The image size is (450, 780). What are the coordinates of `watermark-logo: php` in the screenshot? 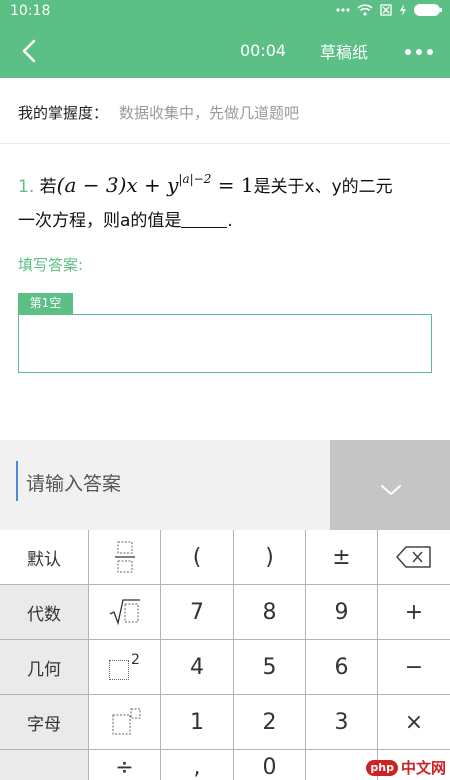 It's located at (382, 767).